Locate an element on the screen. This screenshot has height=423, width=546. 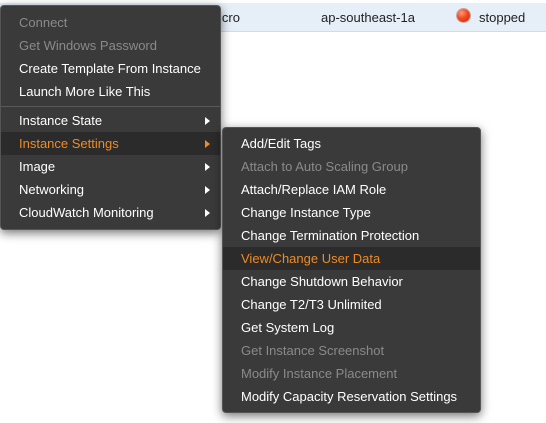
submenu-item-attach-to-auto-scaling-group: Attach to Auto Scaling Group is located at coordinates (351, 166).